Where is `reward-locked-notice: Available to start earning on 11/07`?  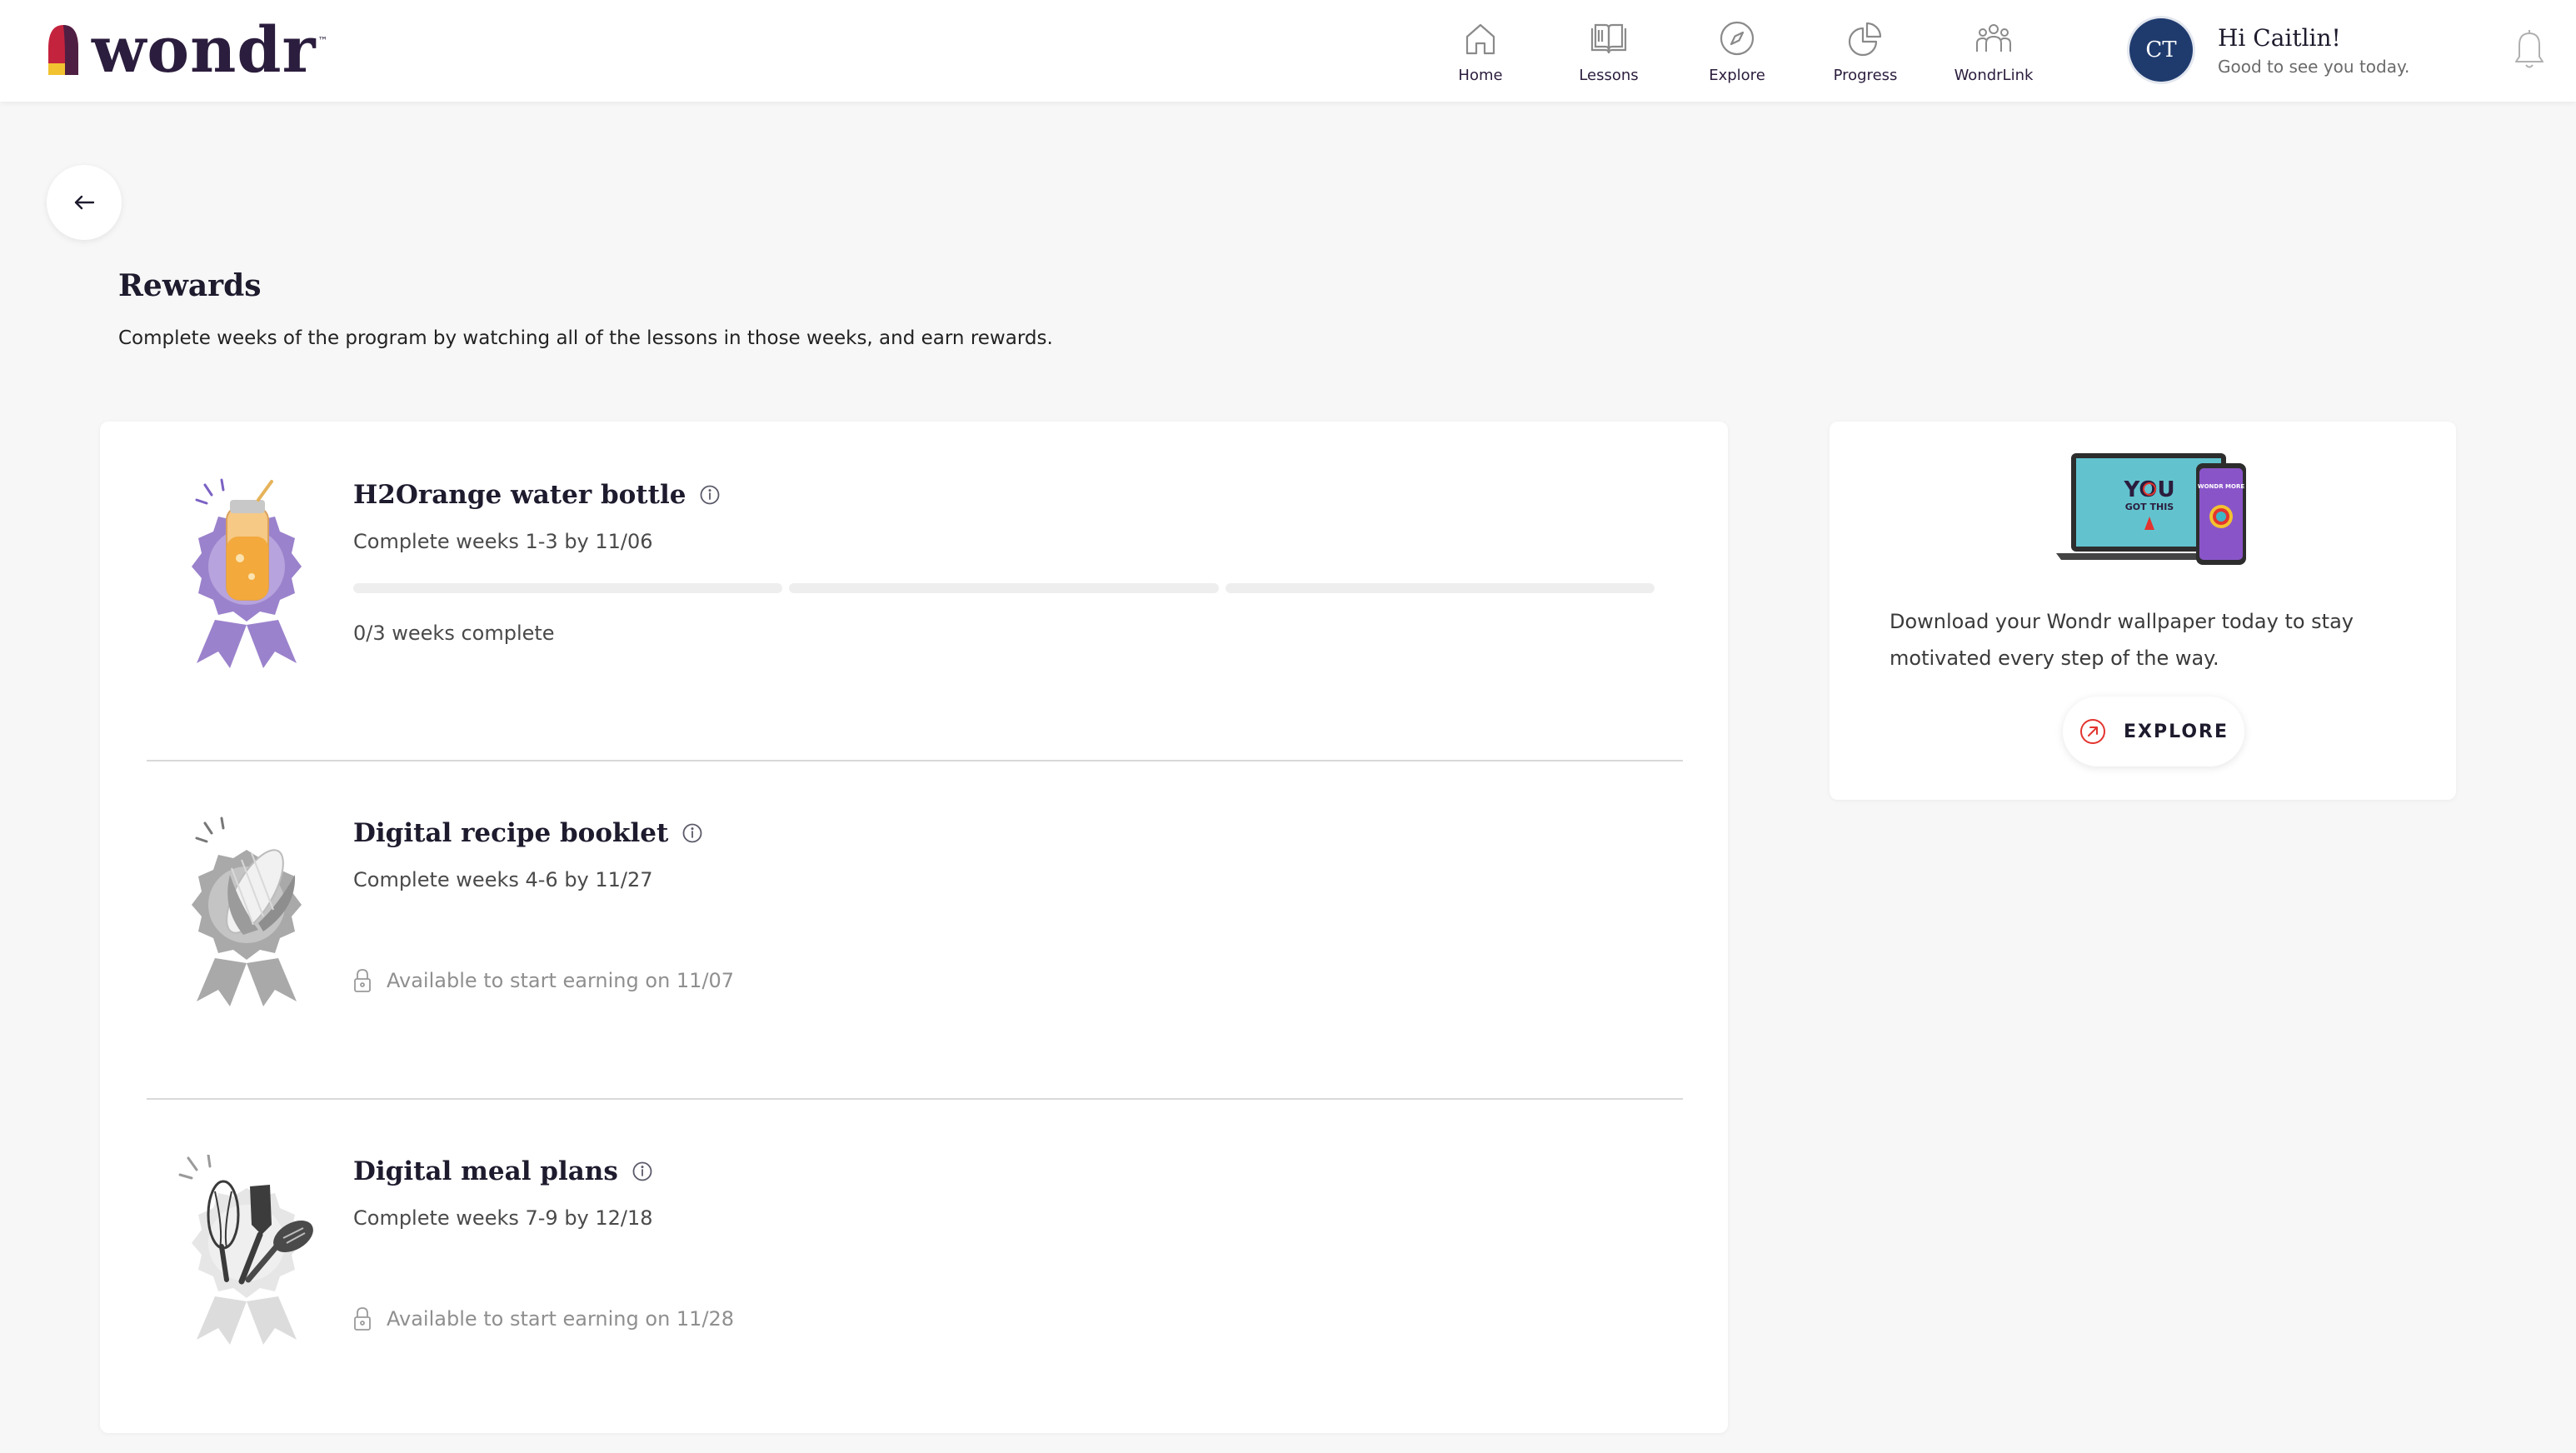
reward-locked-notice: Available to start earning on 11/07 is located at coordinates (543, 980).